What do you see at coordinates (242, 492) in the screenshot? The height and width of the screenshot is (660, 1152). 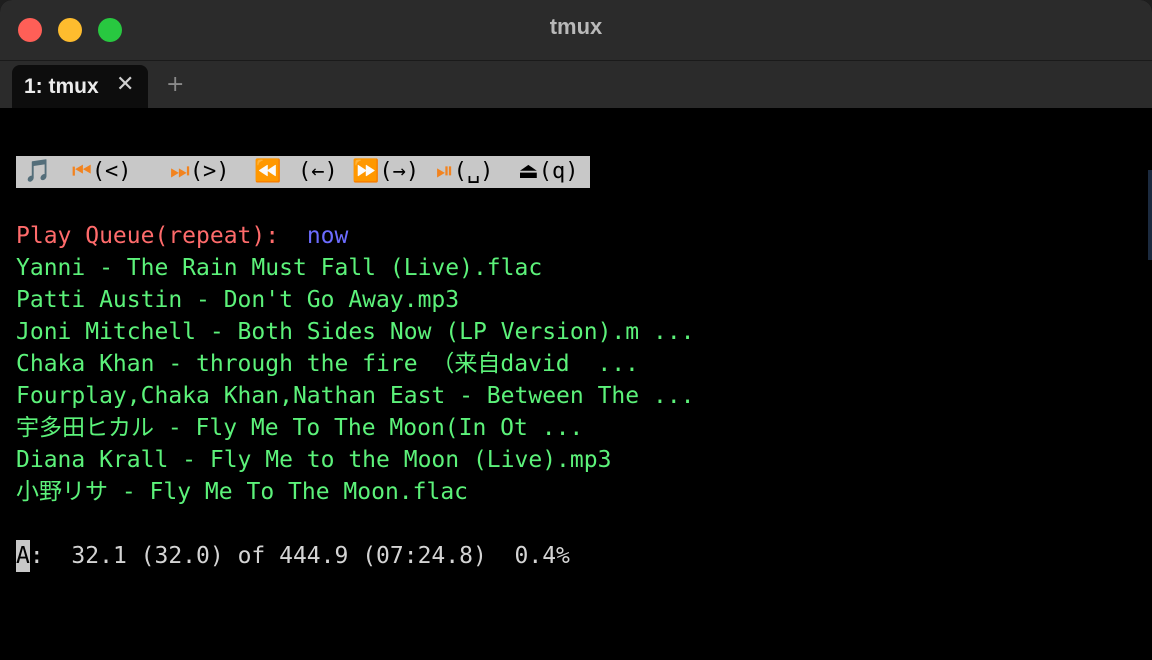 I see `list-item: 小野リサ - Fly Me To The Moon.flac` at bounding box center [242, 492].